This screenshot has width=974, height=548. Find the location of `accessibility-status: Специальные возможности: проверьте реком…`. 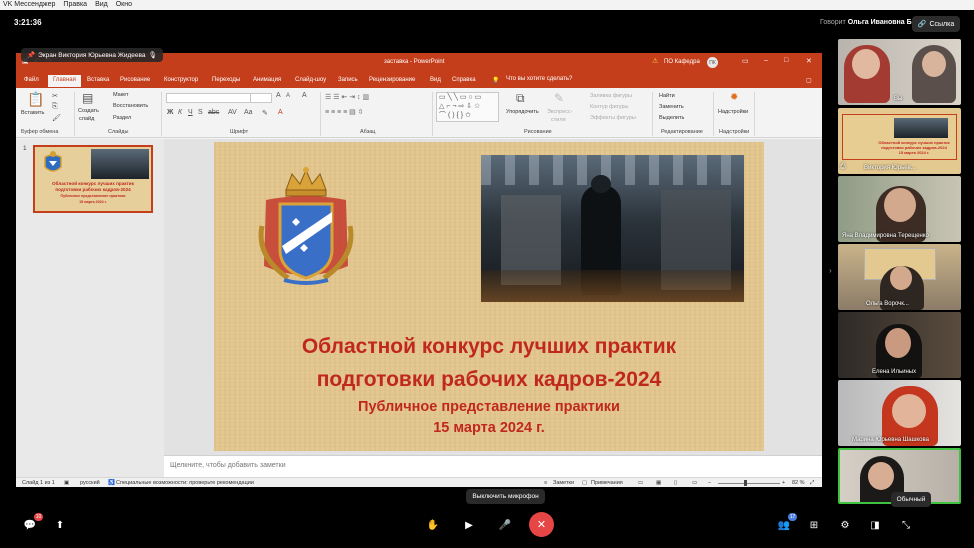

accessibility-status: Специальные возможности: проверьте реком… is located at coordinates (185, 483).